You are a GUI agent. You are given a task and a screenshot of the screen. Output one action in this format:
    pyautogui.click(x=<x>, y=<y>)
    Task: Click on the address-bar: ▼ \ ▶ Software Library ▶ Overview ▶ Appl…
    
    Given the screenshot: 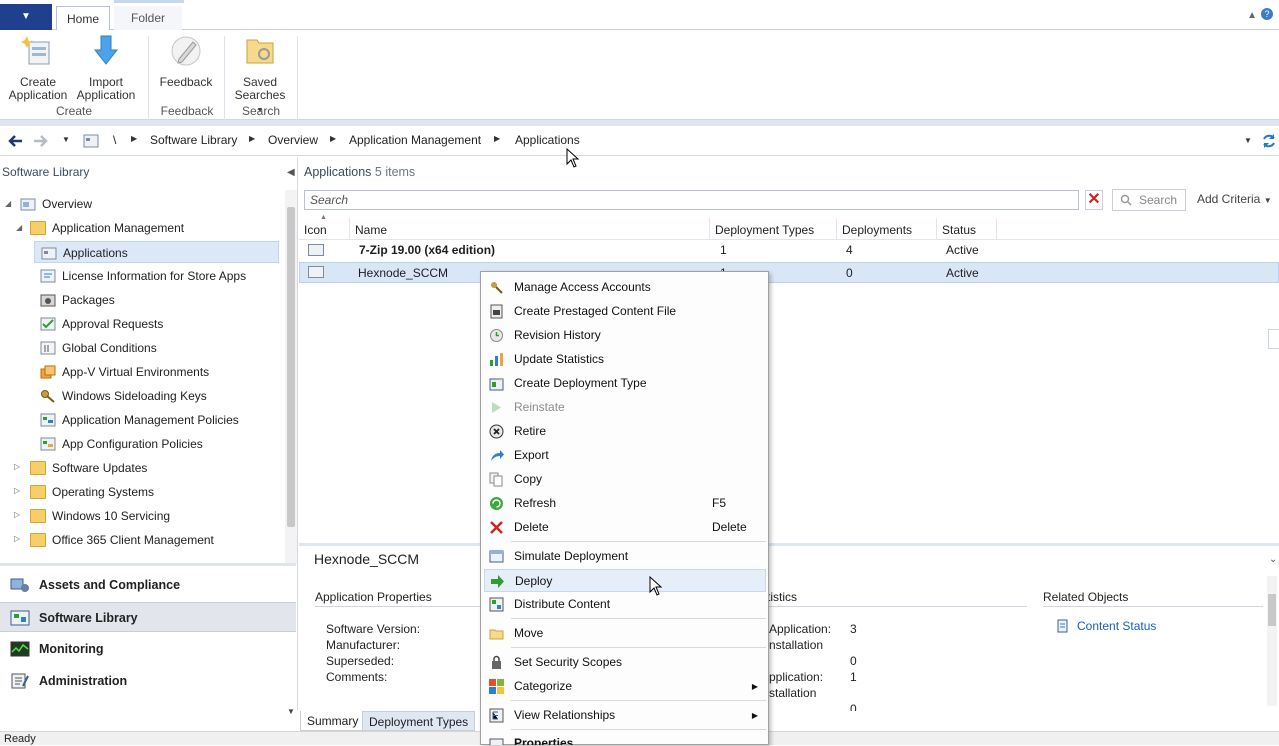 What is the action you would take?
    pyautogui.click(x=639, y=141)
    